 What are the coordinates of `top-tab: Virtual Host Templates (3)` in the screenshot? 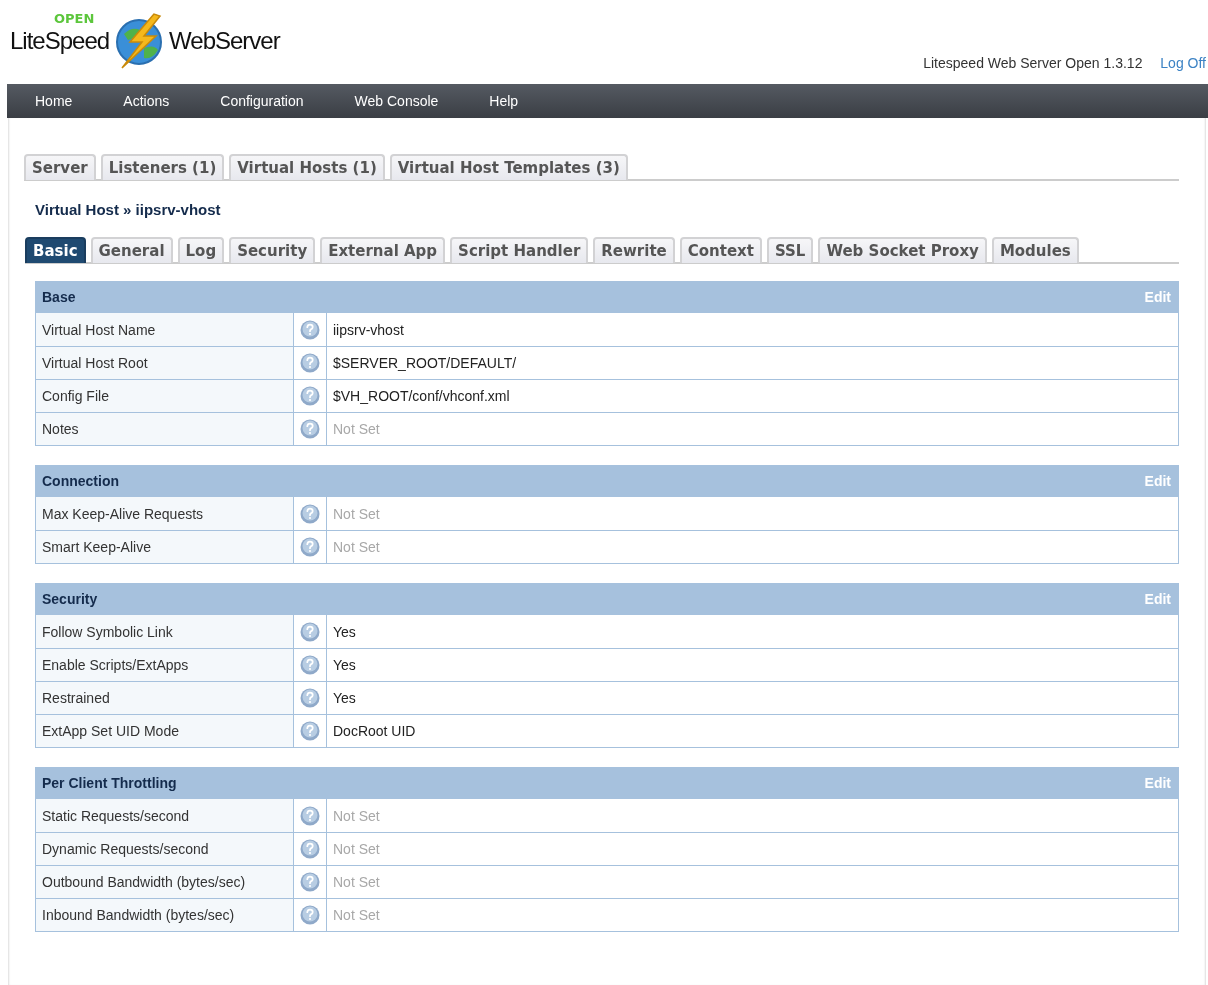 It's located at (508, 167).